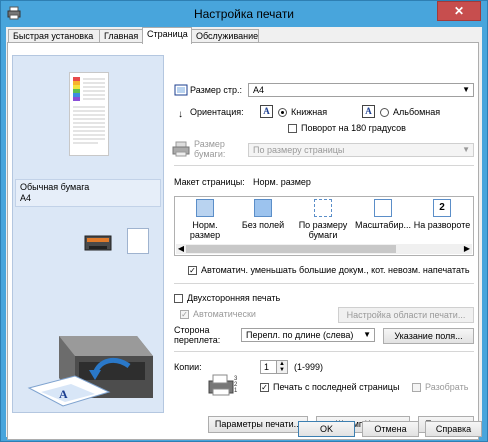 This screenshot has height=442, width=488. I want to click on layout-item-label: бумаги, so click(323, 235).